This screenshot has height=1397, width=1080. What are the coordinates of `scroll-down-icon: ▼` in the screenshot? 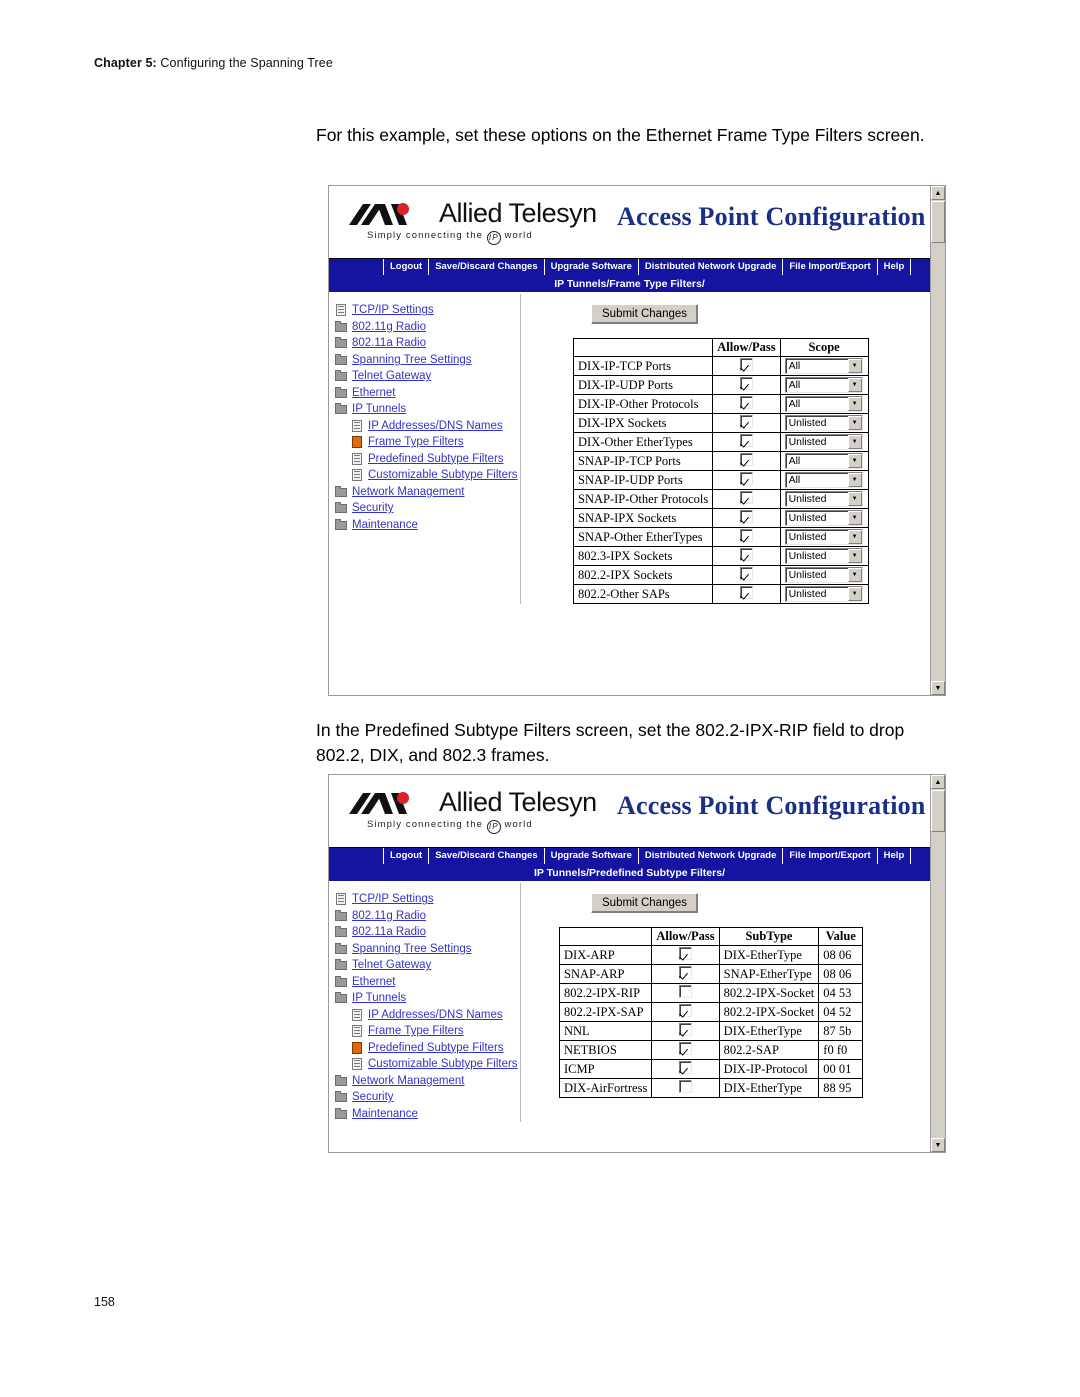 It's located at (938, 688).